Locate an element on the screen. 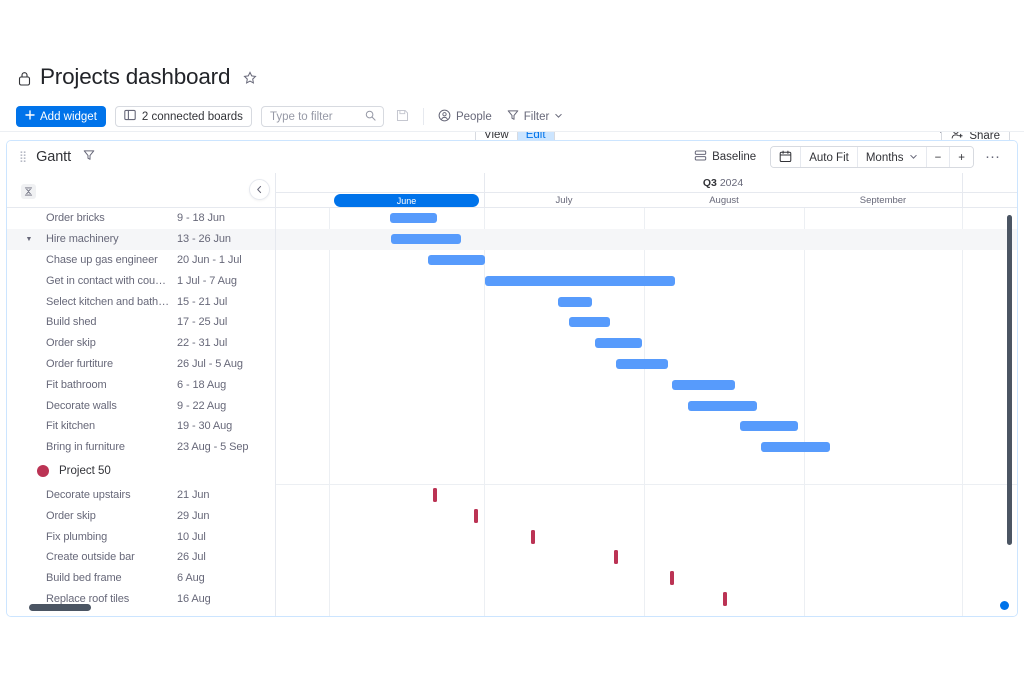 Image resolution: width=1024 pixels, height=683 pixels. quarter-cell is located at coordinates (380, 183).